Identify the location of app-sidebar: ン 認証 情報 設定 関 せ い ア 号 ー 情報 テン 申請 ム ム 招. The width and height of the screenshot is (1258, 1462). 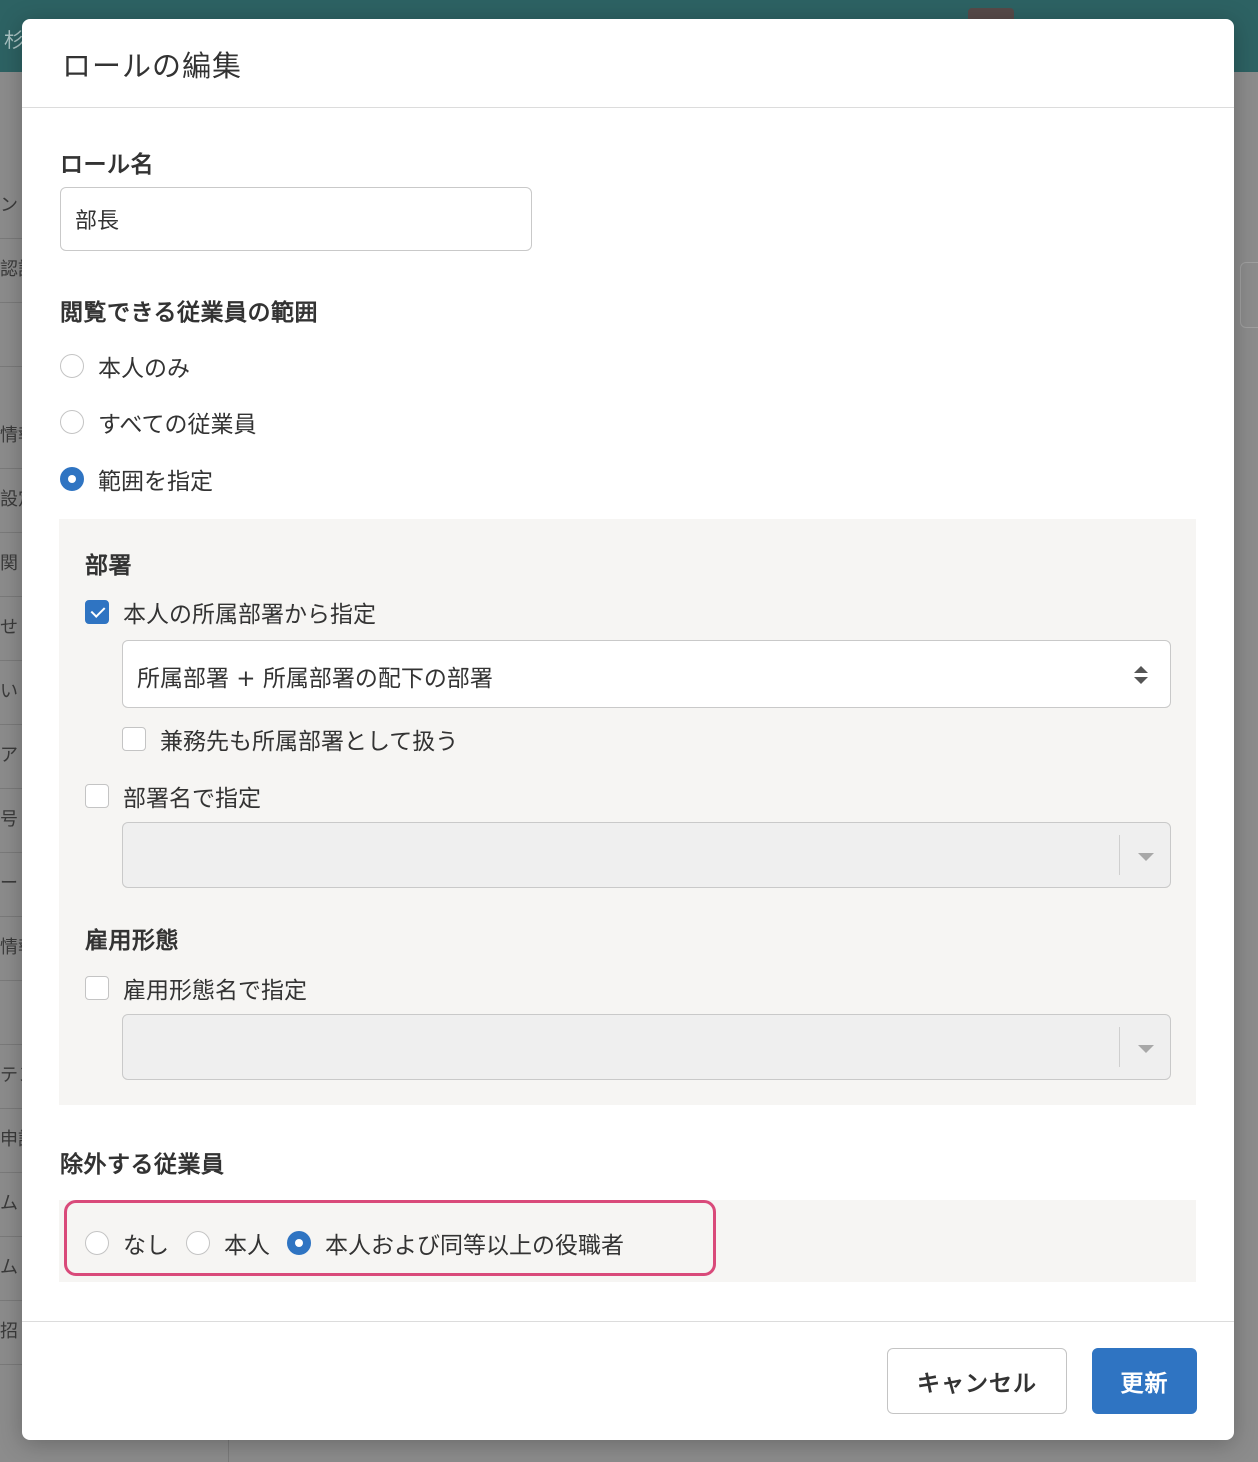
(11, 767).